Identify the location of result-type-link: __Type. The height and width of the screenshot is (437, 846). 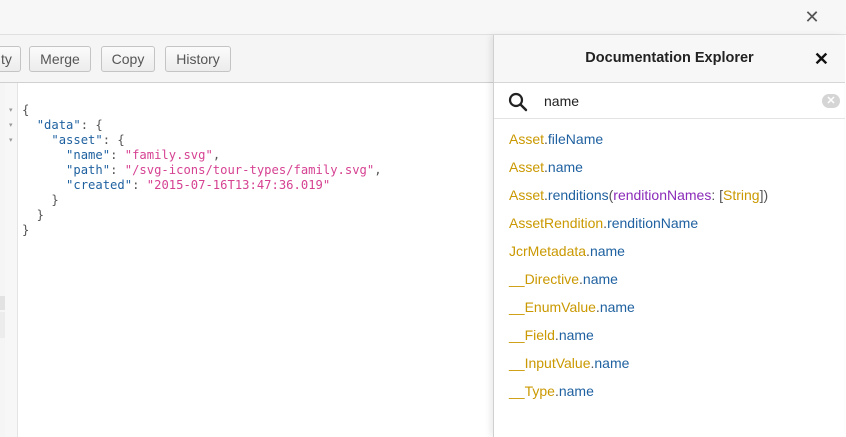
(532, 391).